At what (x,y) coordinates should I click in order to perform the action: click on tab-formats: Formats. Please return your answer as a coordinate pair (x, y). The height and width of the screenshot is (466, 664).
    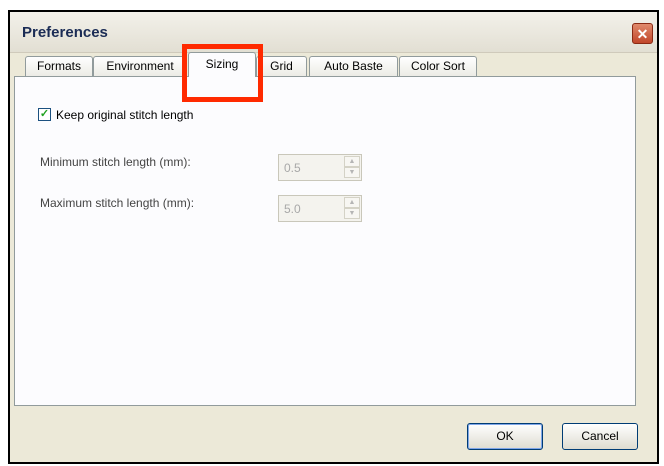
    Looking at the image, I should click on (59, 66).